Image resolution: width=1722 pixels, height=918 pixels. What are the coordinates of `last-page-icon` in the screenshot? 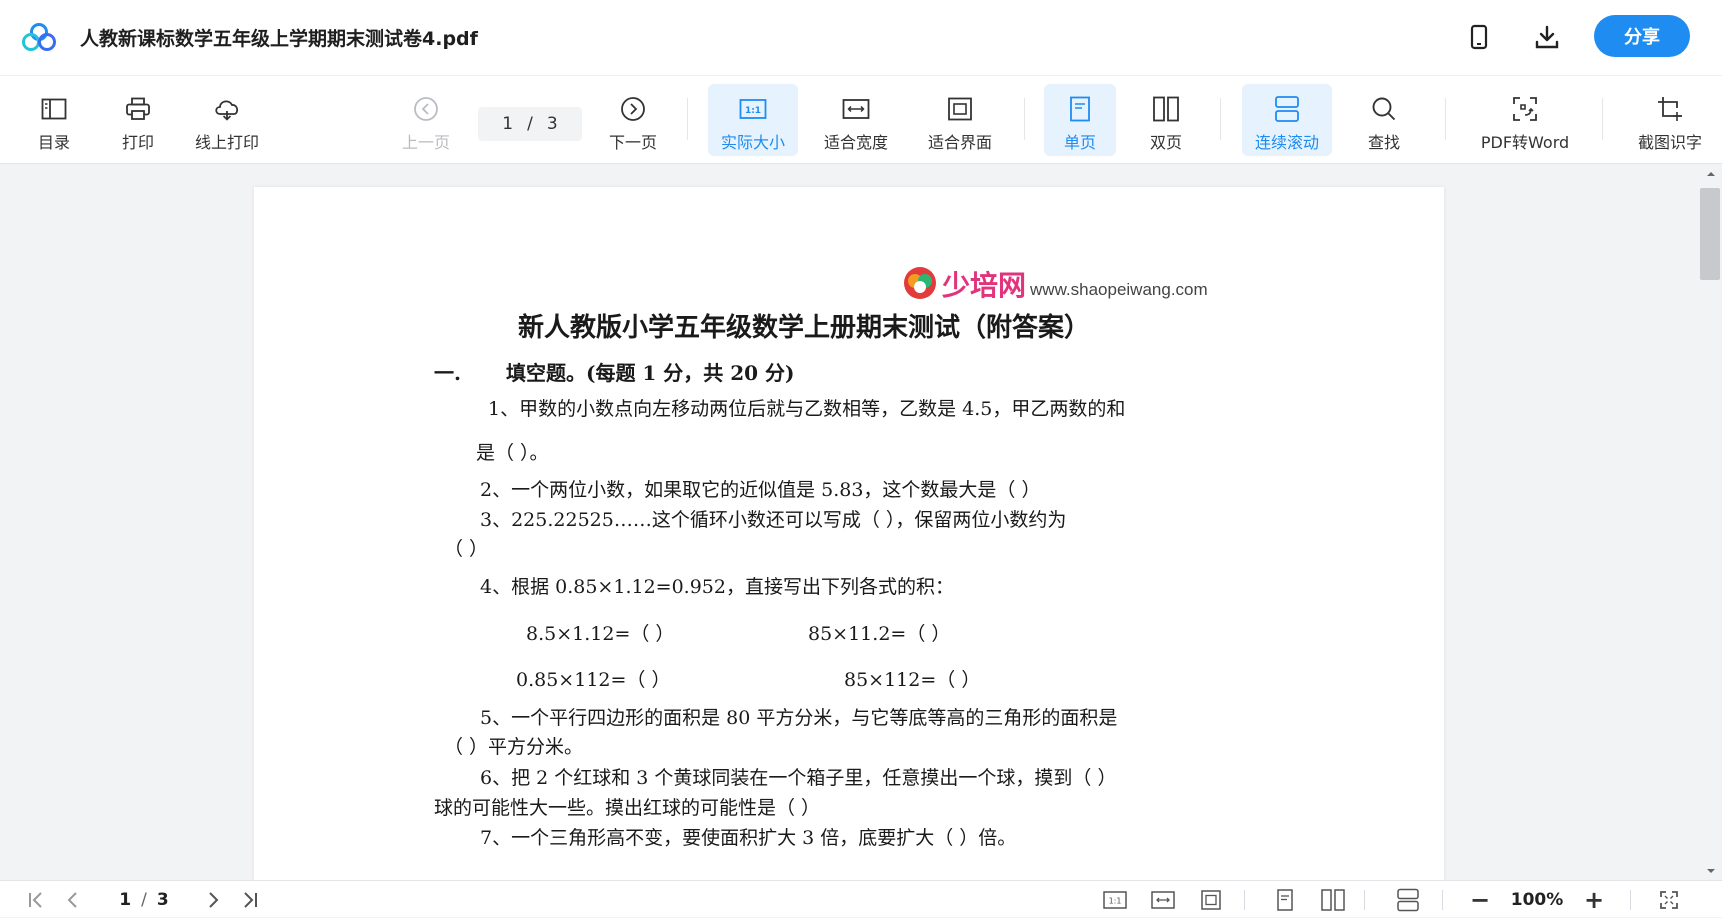 It's located at (250, 899).